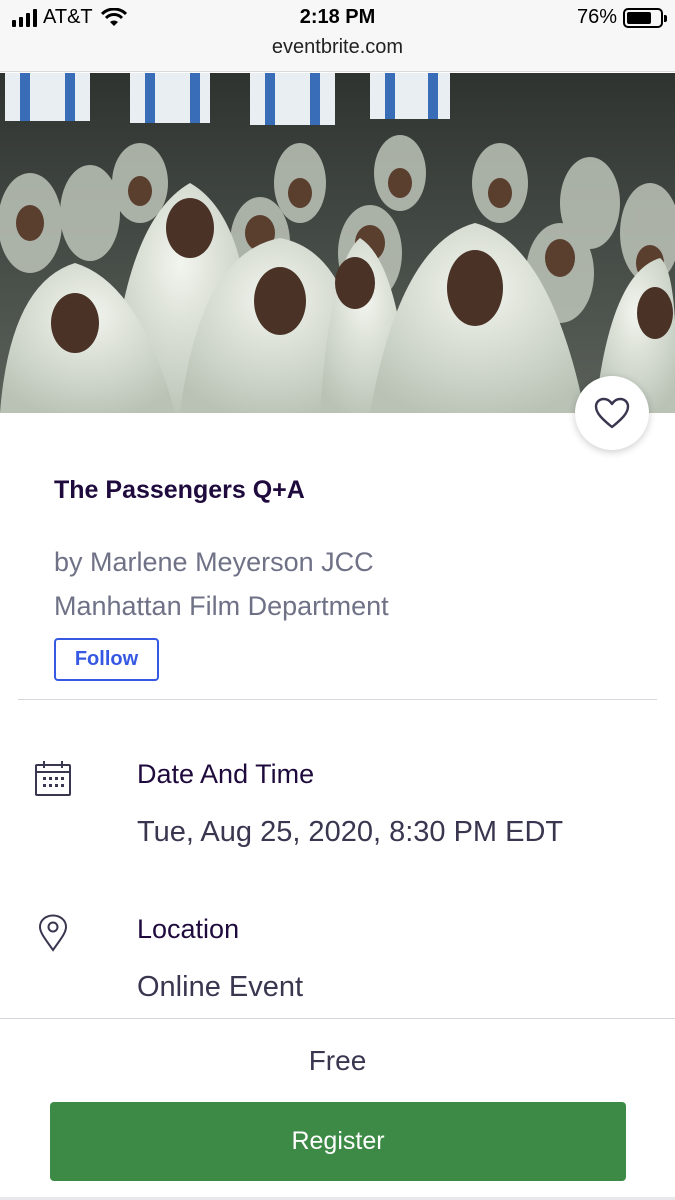 The image size is (675, 1200). I want to click on organizer-line-2: Manhattan Film Department, so click(221, 606).